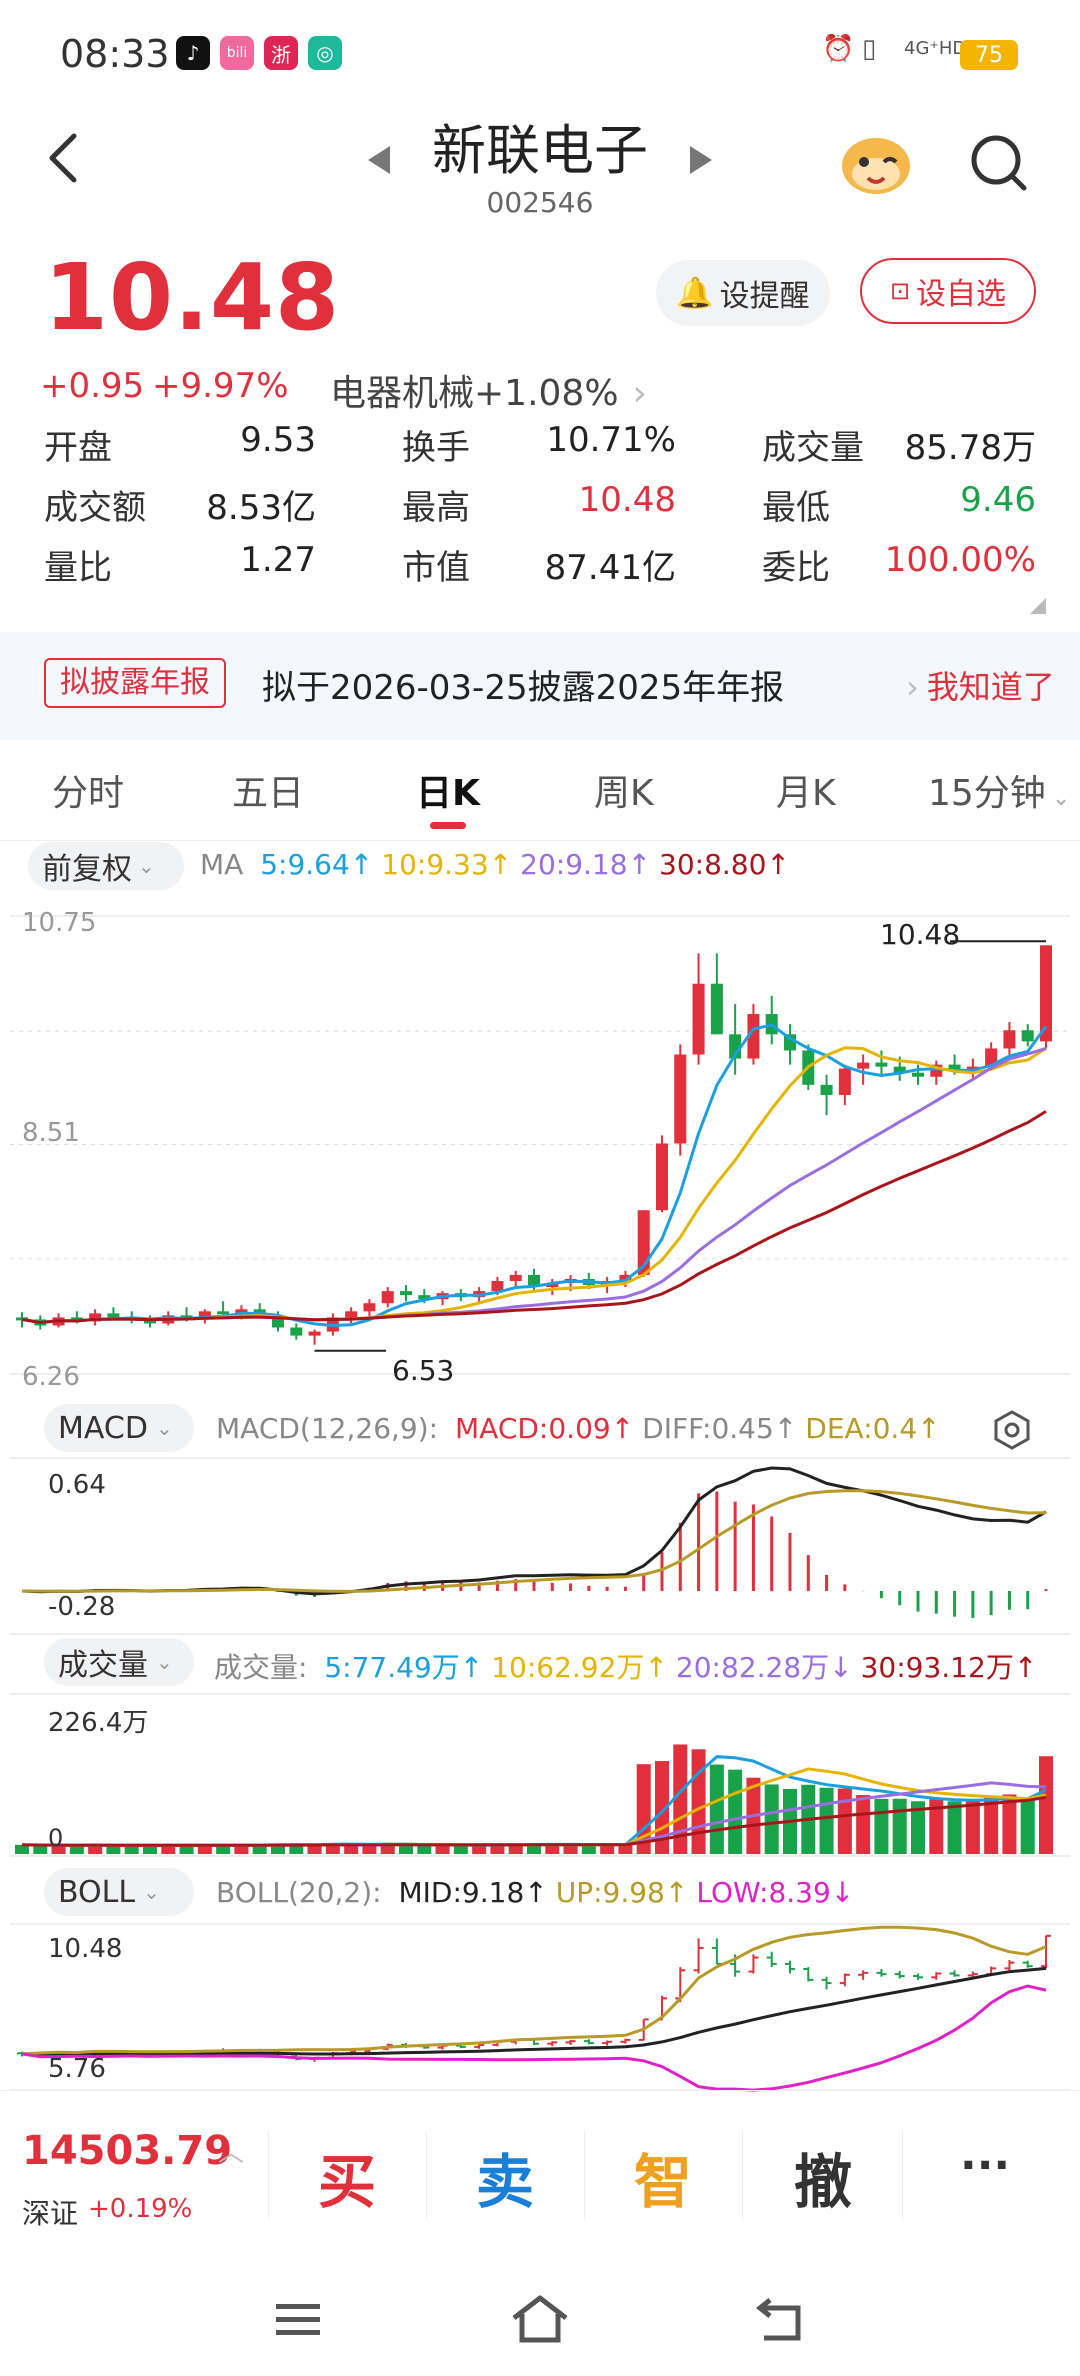 This screenshot has width=1080, height=2376. I want to click on boll-up-line, so click(534, 1990).